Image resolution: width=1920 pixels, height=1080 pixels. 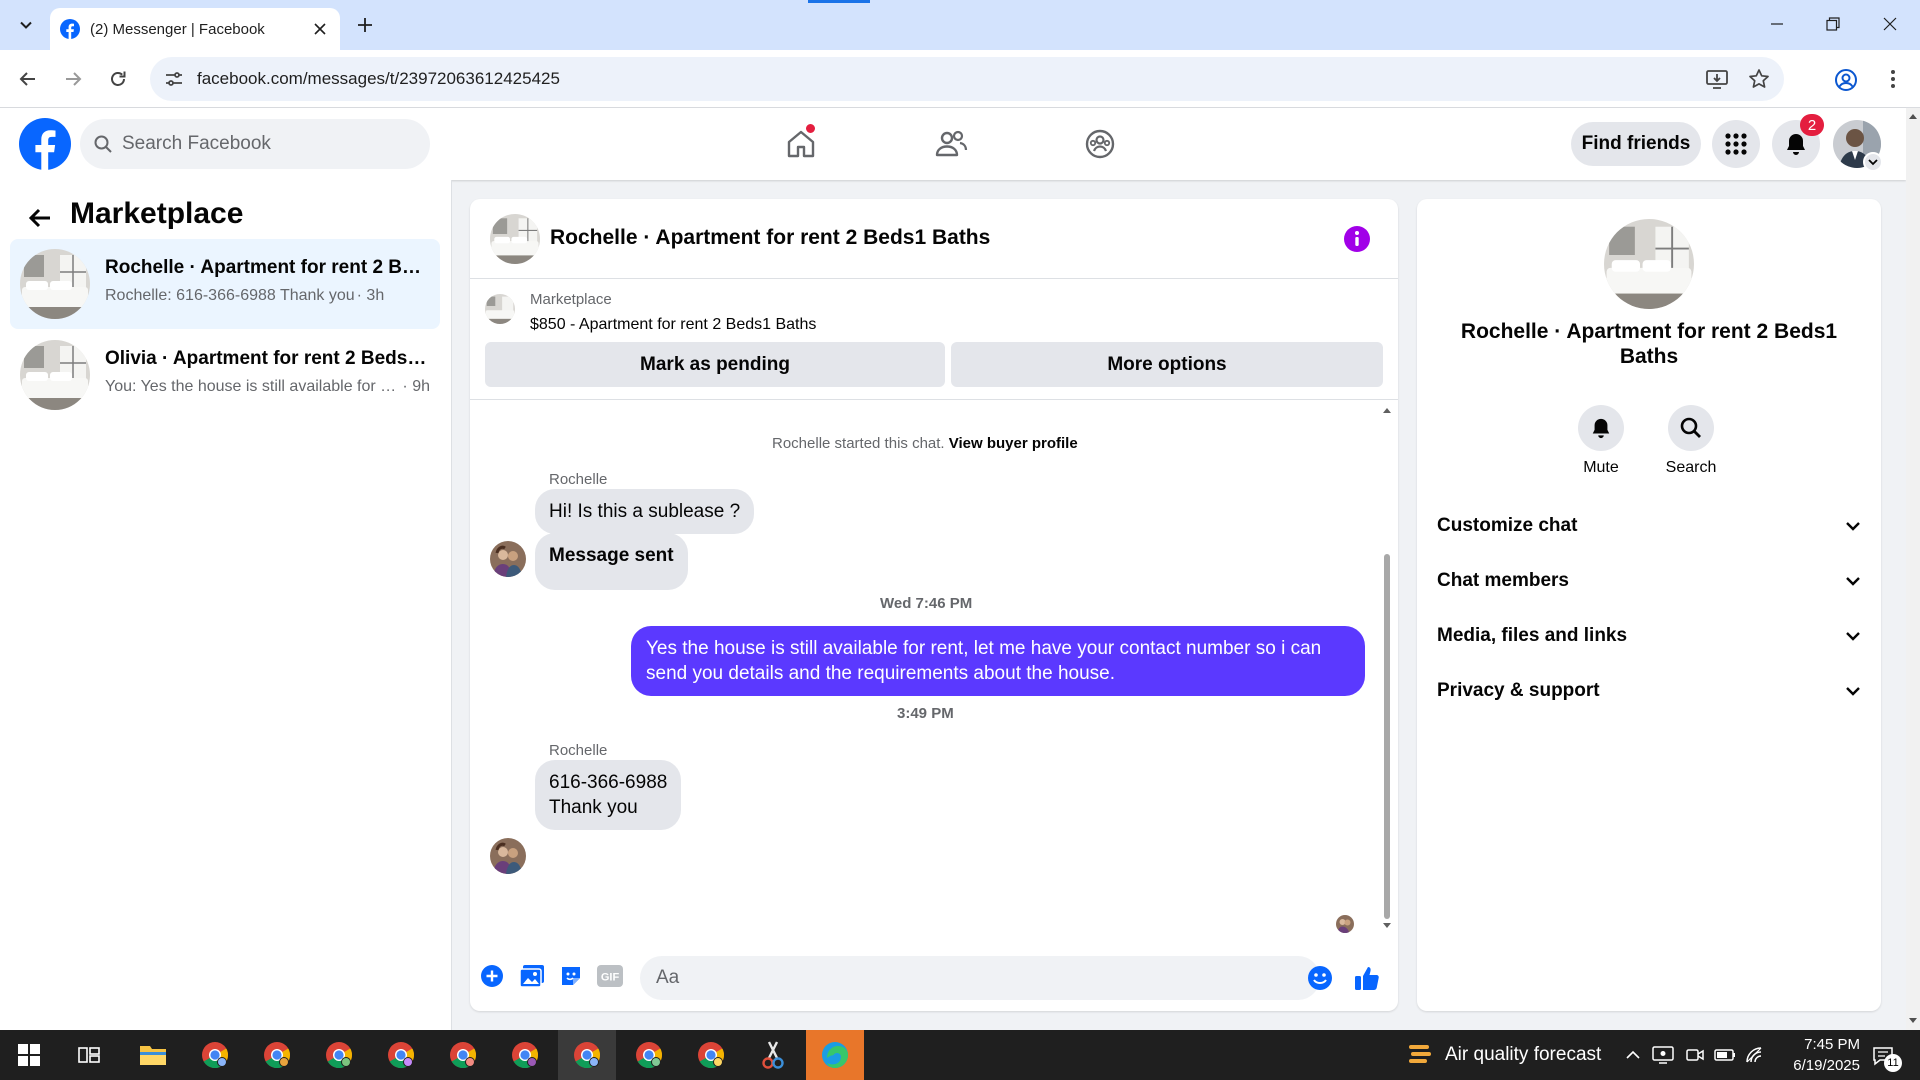 I want to click on more-options-button: More options, so click(x=1167, y=364).